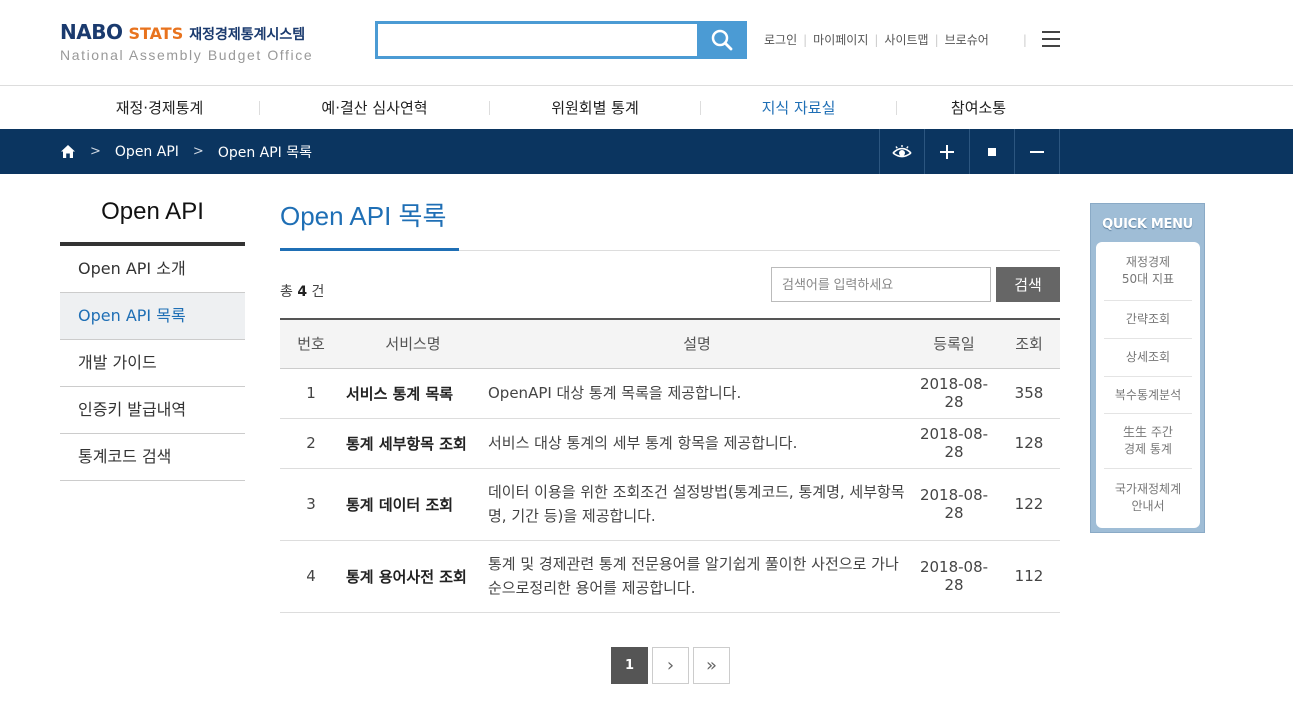 The height and width of the screenshot is (728, 1293). Describe the element at coordinates (311, 443) in the screenshot. I see `row-number: 2` at that location.